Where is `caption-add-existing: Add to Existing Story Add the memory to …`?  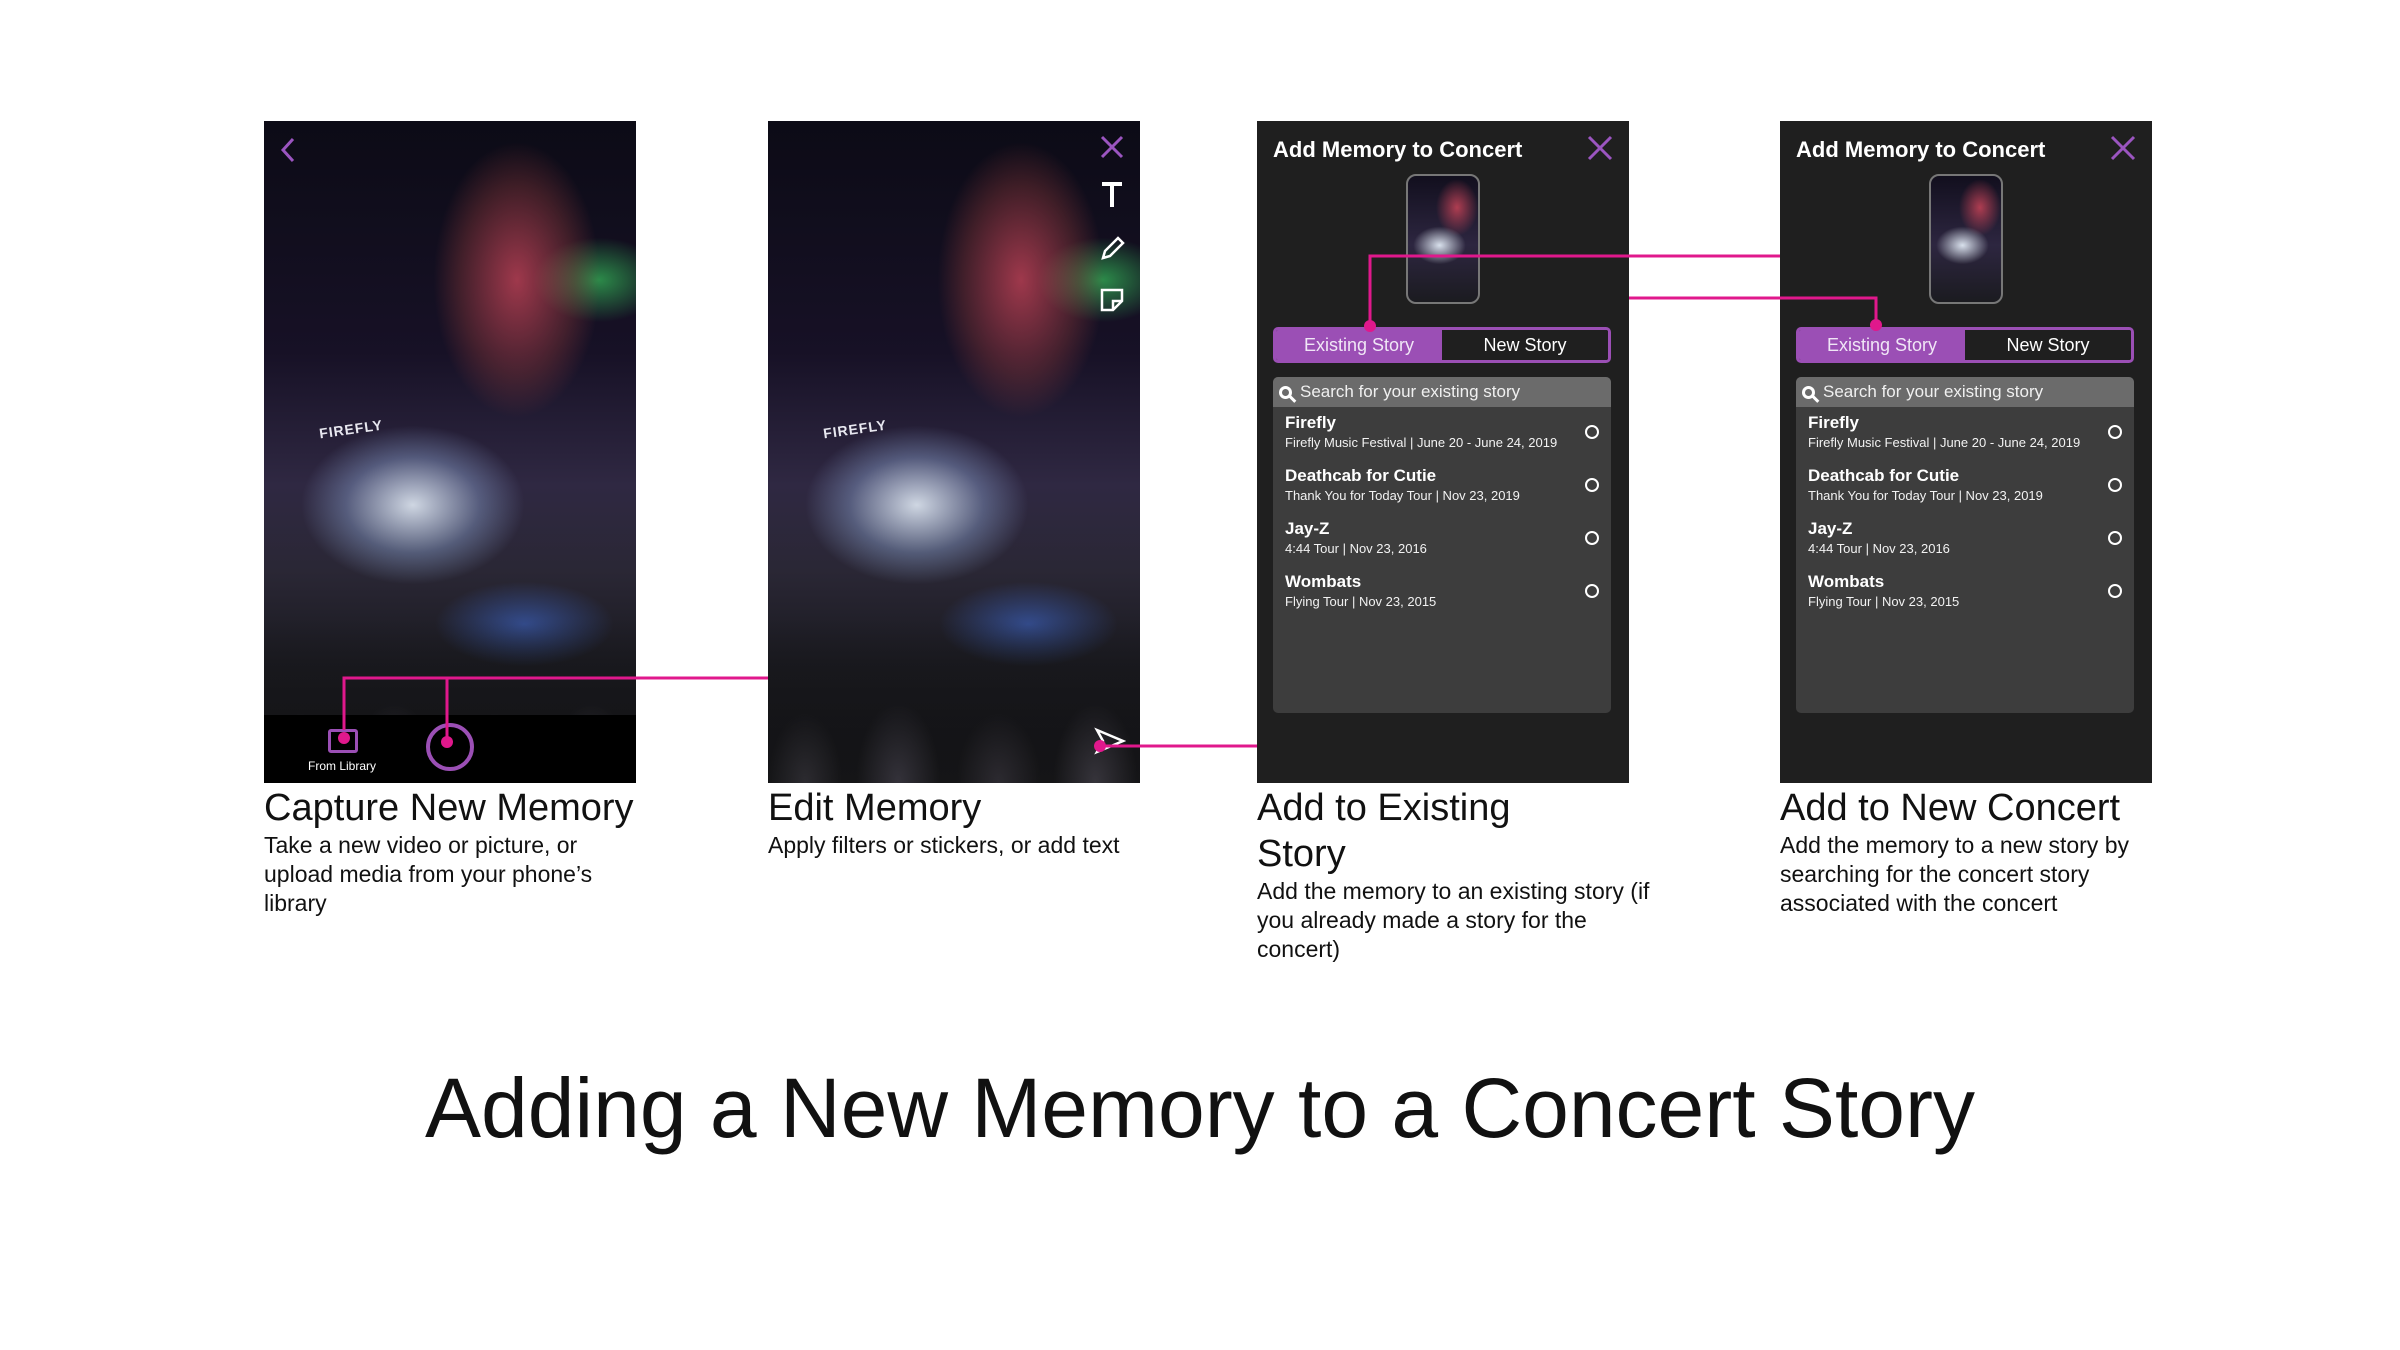 caption-add-existing: Add to Existing Story Add the memory to … is located at coordinates (1457, 874).